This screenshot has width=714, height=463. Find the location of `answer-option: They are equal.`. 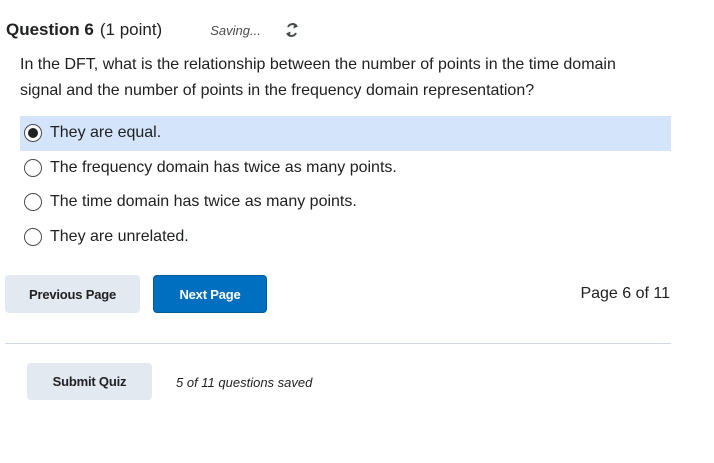

answer-option: They are equal. is located at coordinates (345, 133).